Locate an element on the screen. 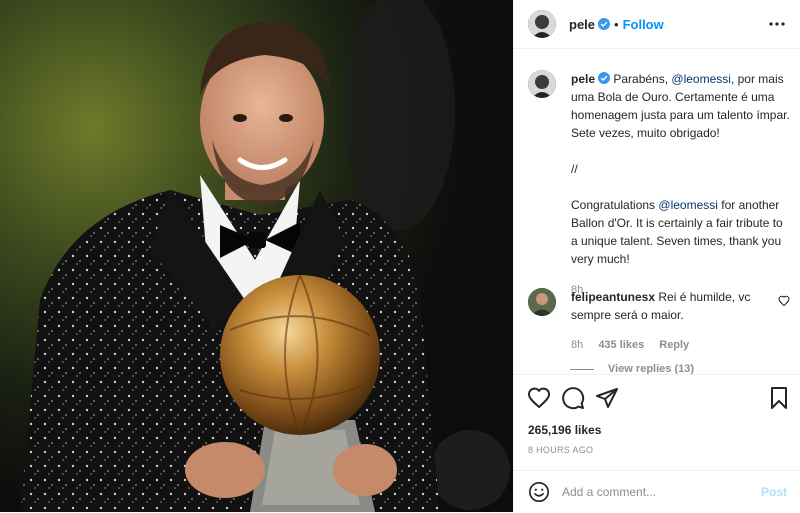  comment-composer: Post is located at coordinates (657, 491).